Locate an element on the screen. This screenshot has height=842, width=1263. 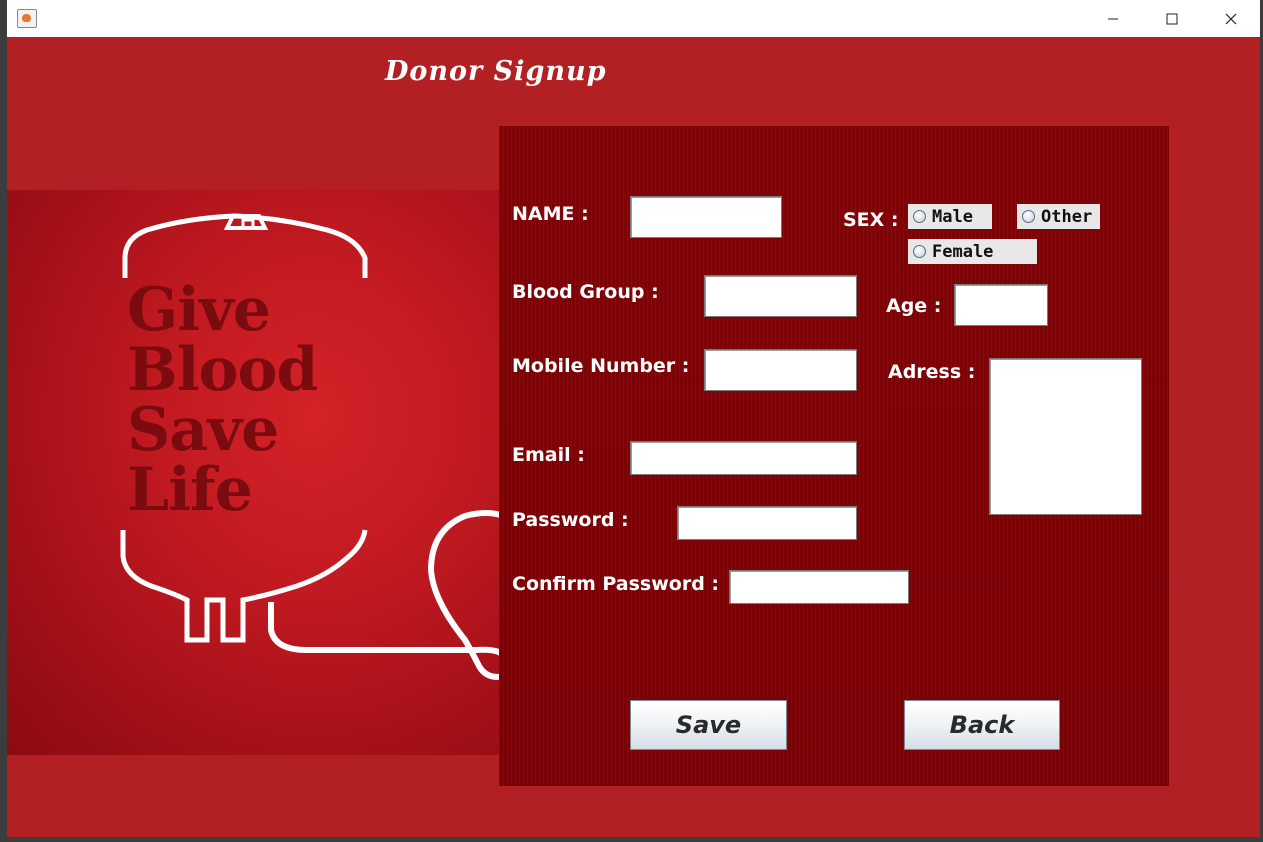
minimize-icon is located at coordinates (1113, 19).